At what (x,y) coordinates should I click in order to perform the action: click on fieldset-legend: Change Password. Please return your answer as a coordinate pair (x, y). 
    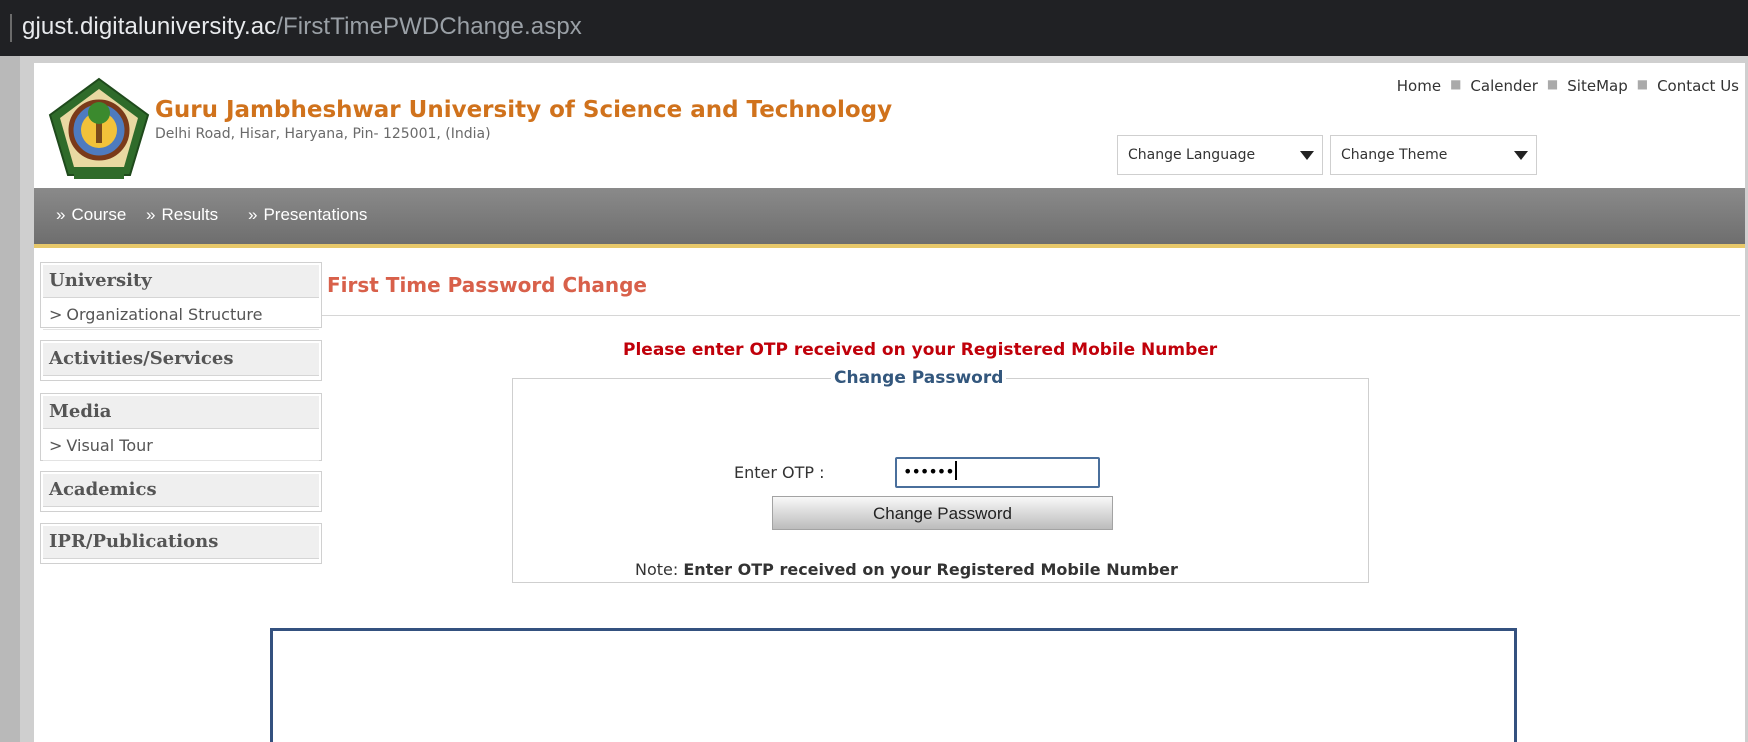
    Looking at the image, I should click on (919, 378).